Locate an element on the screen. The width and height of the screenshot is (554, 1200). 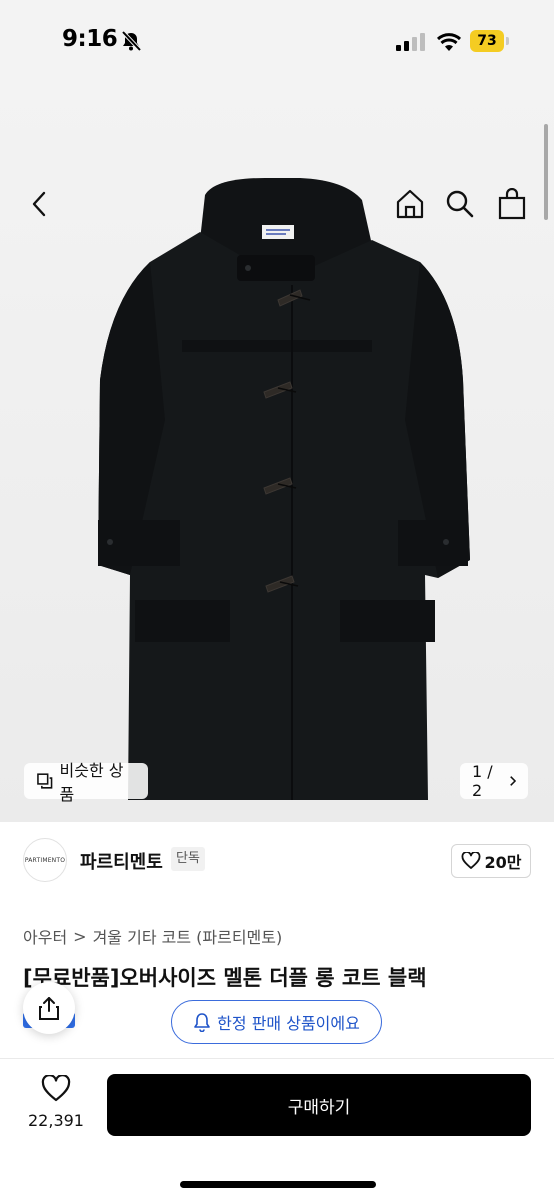
similar-products-button: 비슷한 상품 is located at coordinates (86, 782).